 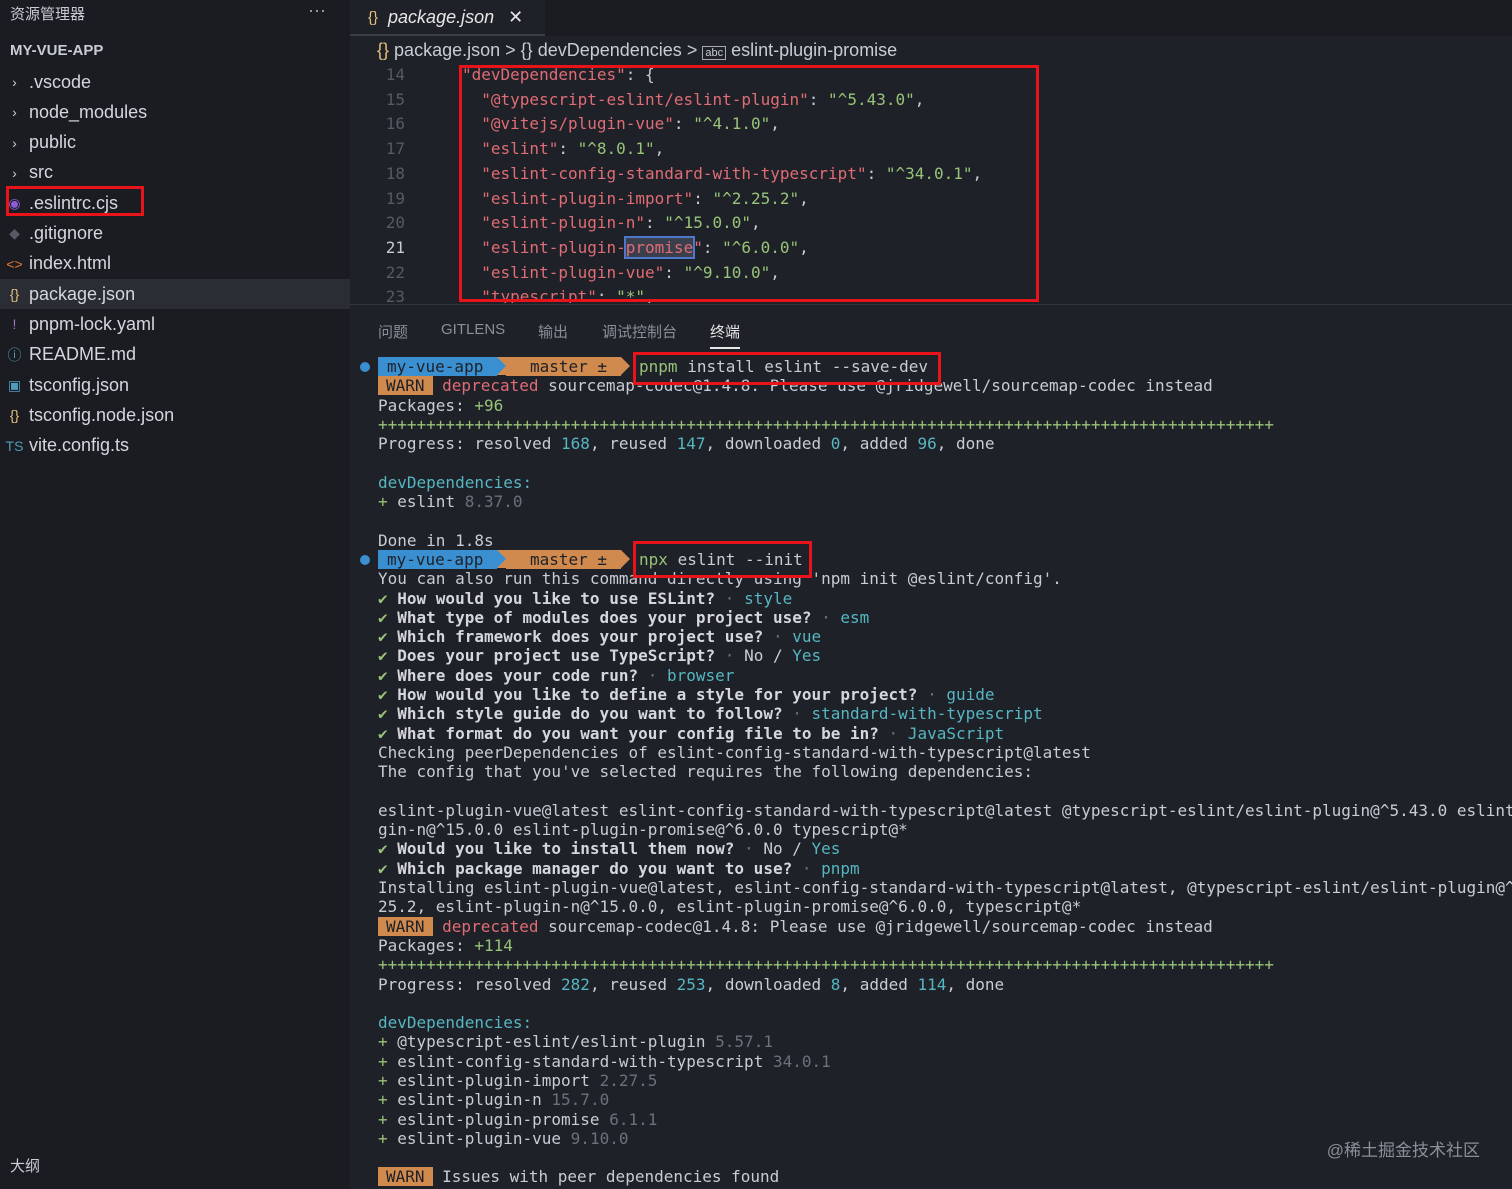 I want to click on terminal-text: eslint-plugin-import, so click(x=493, y=1080).